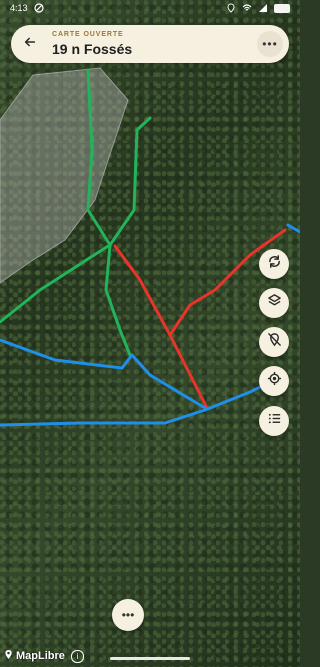  I want to click on map-header: CARTE OUVERTE 19 n Fossés •••, so click(150, 44).